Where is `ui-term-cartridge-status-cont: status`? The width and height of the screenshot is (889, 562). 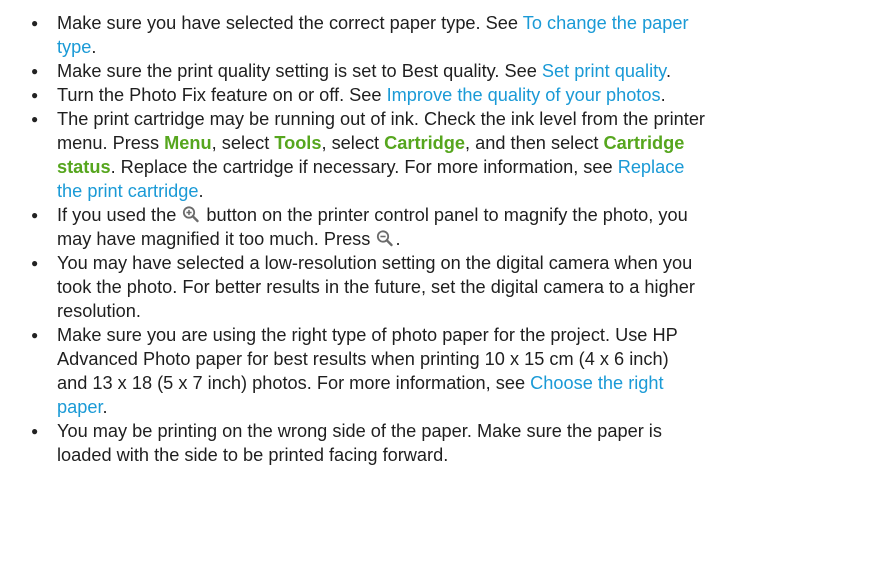
ui-term-cartridge-status-cont: status is located at coordinates (84, 167).